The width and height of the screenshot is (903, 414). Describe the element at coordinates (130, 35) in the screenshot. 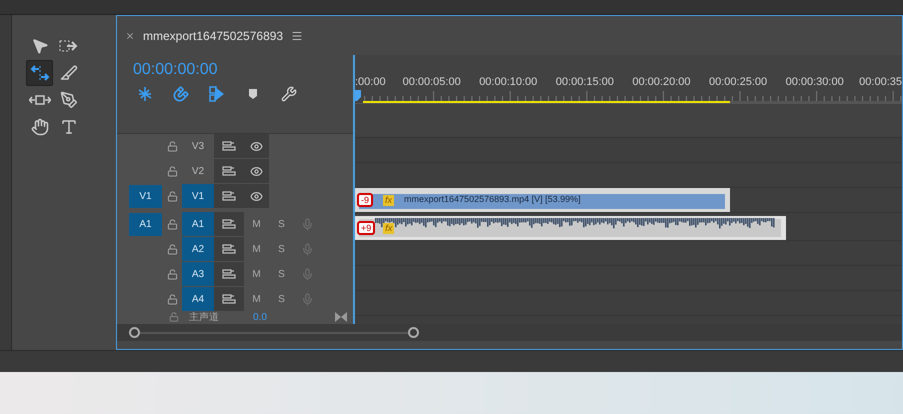

I see `close-icon` at that location.